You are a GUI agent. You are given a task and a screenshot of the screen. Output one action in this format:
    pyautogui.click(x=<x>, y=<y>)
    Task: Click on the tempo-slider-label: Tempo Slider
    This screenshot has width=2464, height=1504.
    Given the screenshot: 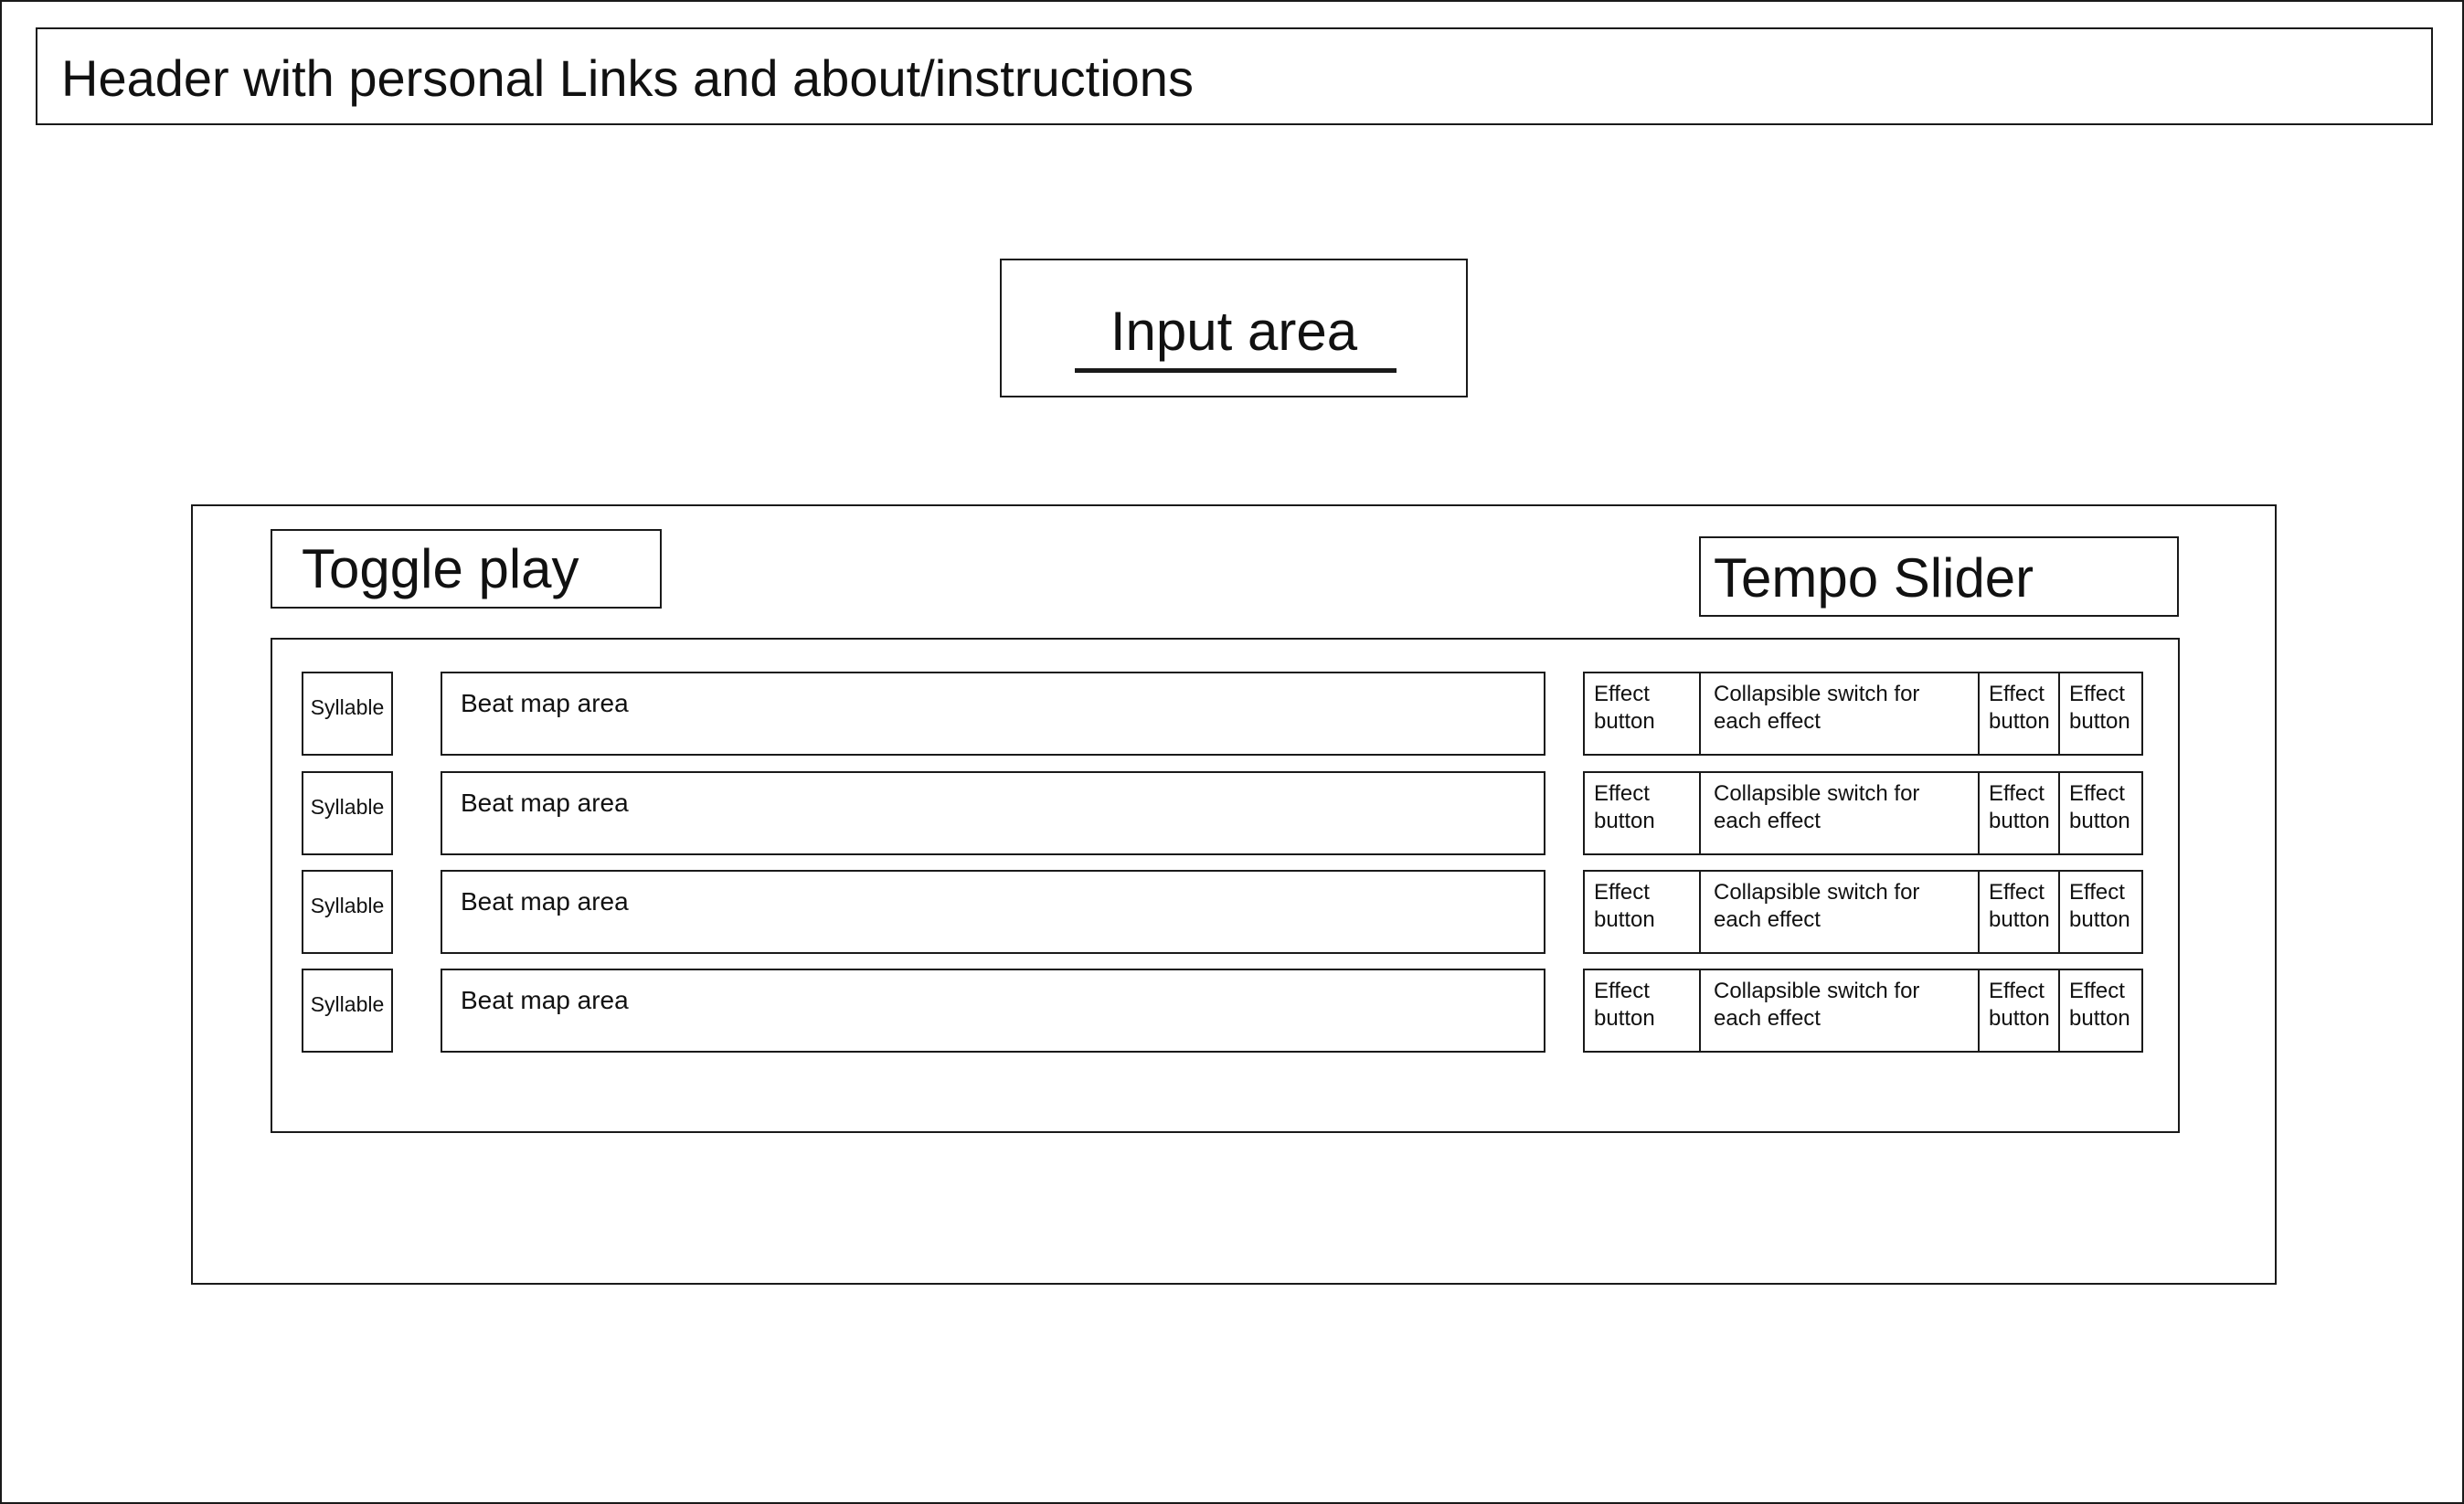 What is the action you would take?
    pyautogui.click(x=1874, y=578)
    